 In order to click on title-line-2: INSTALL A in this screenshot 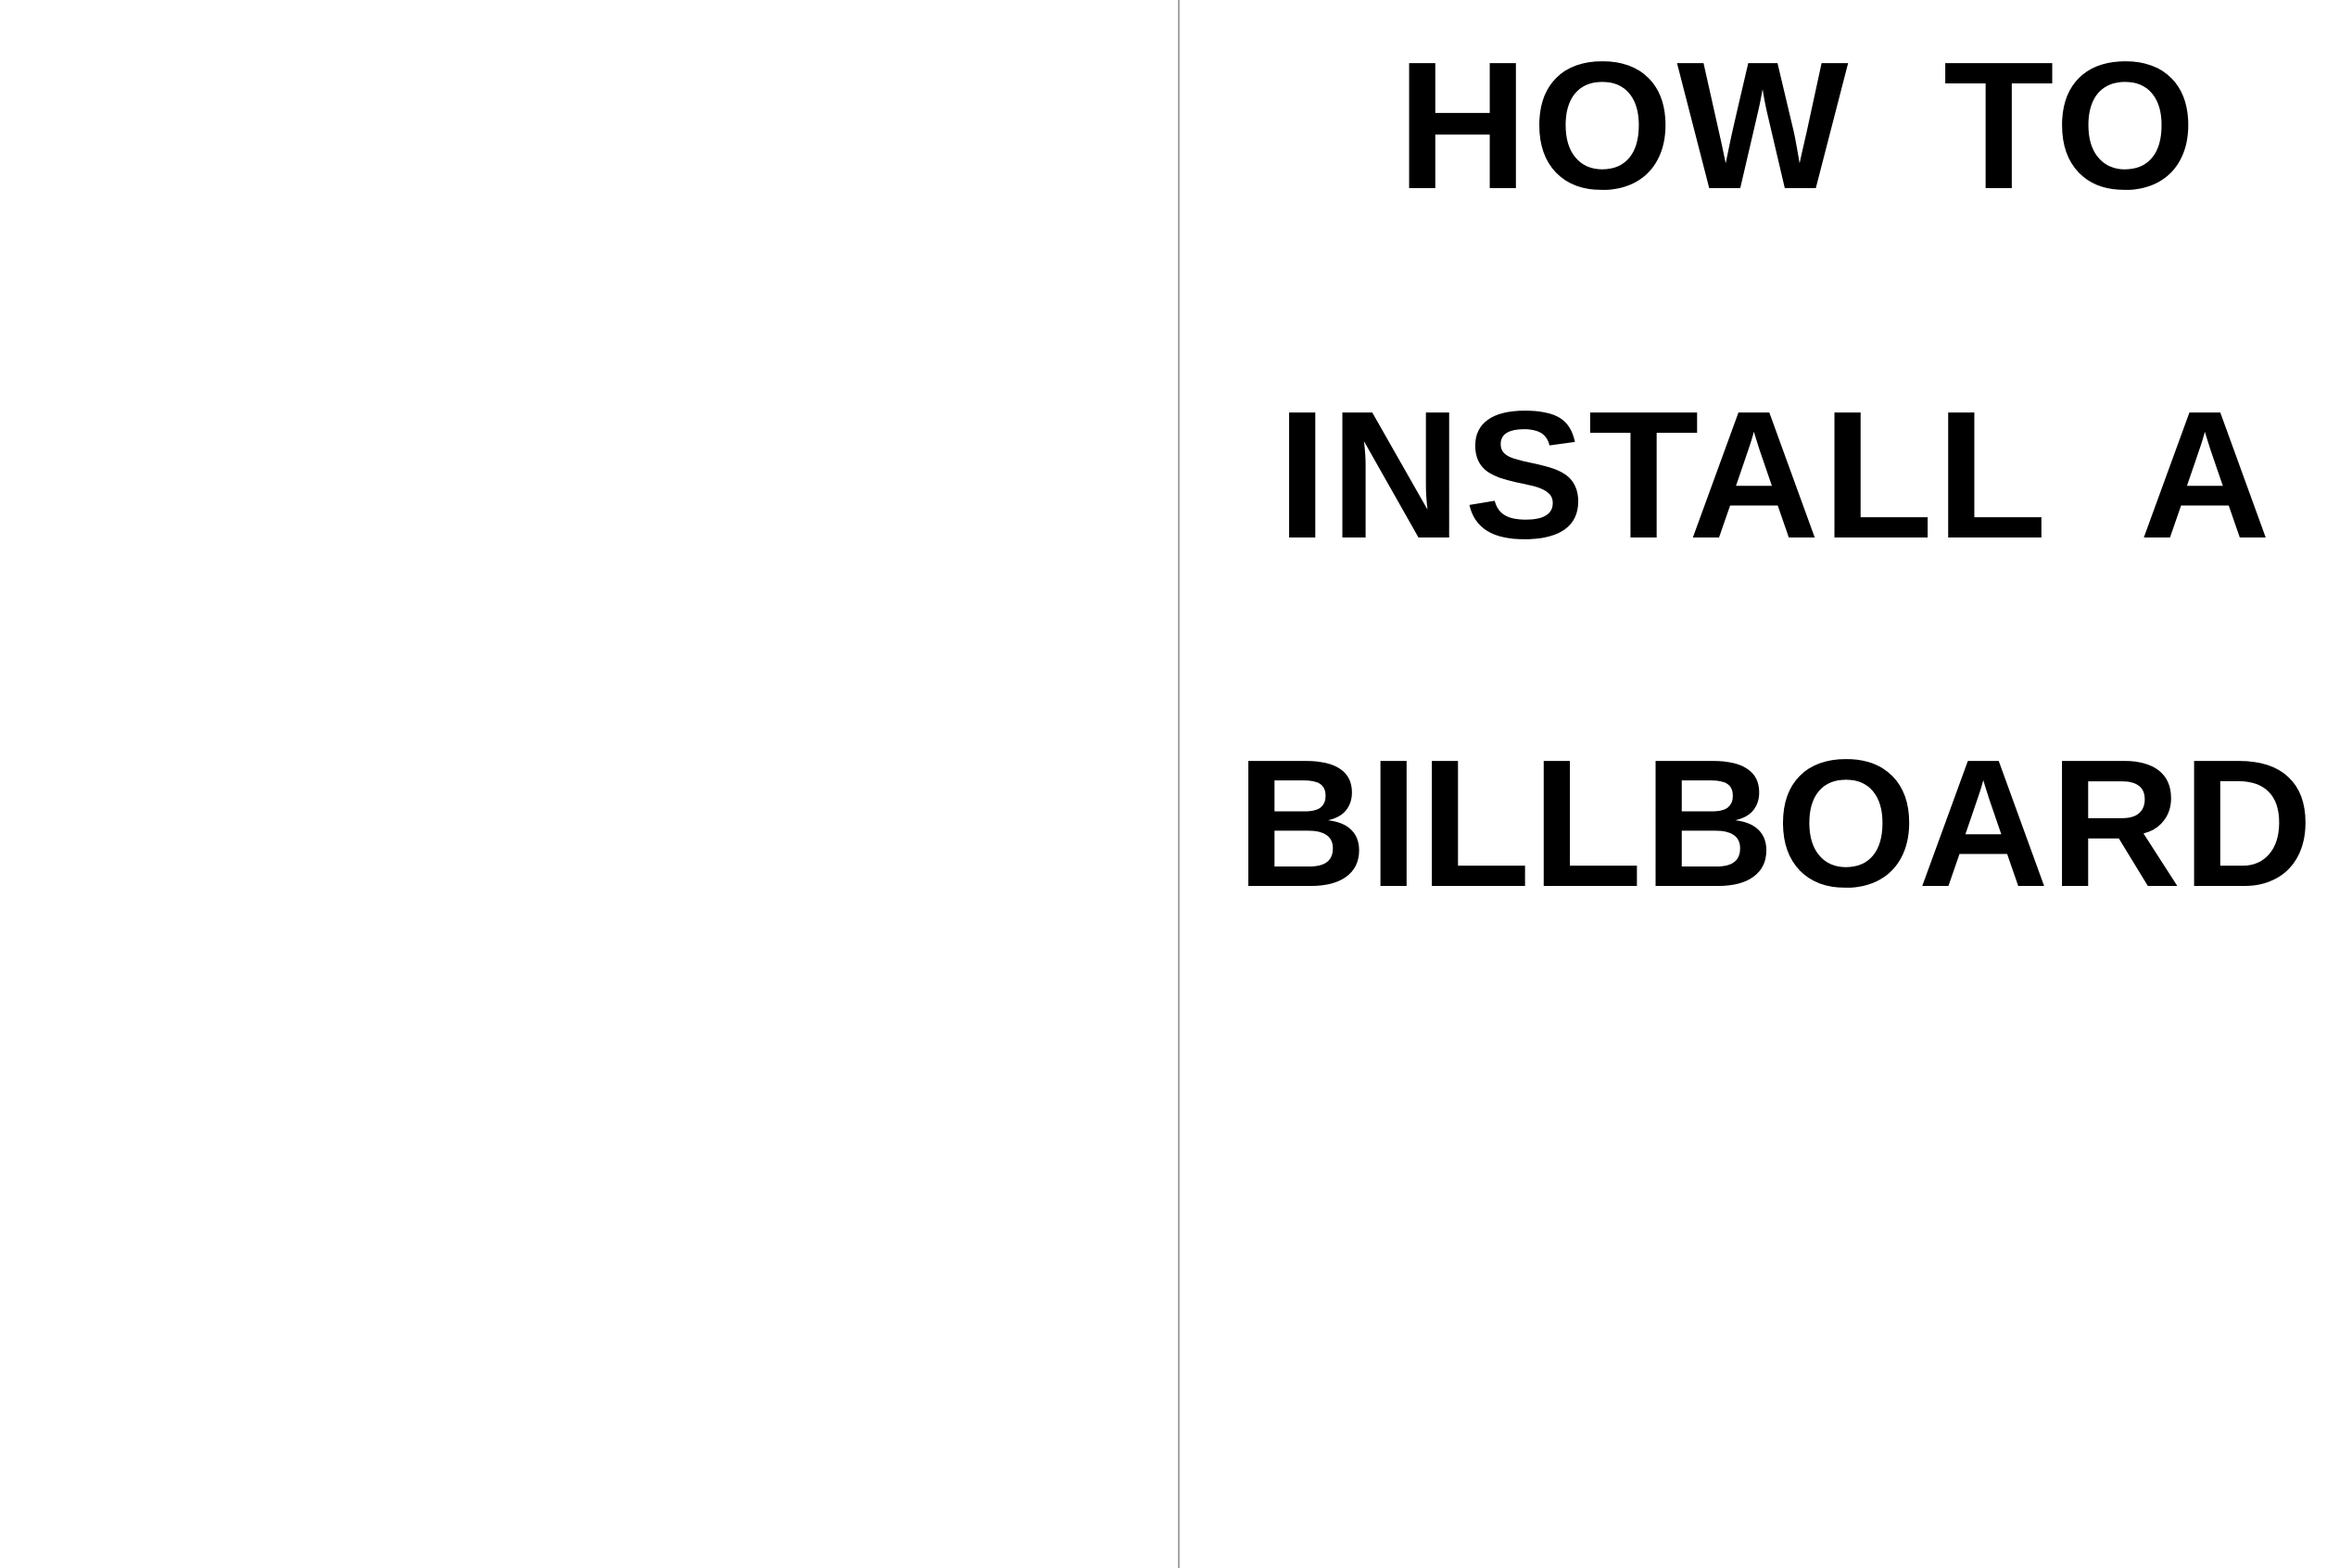, I will do `click(1775, 475)`.